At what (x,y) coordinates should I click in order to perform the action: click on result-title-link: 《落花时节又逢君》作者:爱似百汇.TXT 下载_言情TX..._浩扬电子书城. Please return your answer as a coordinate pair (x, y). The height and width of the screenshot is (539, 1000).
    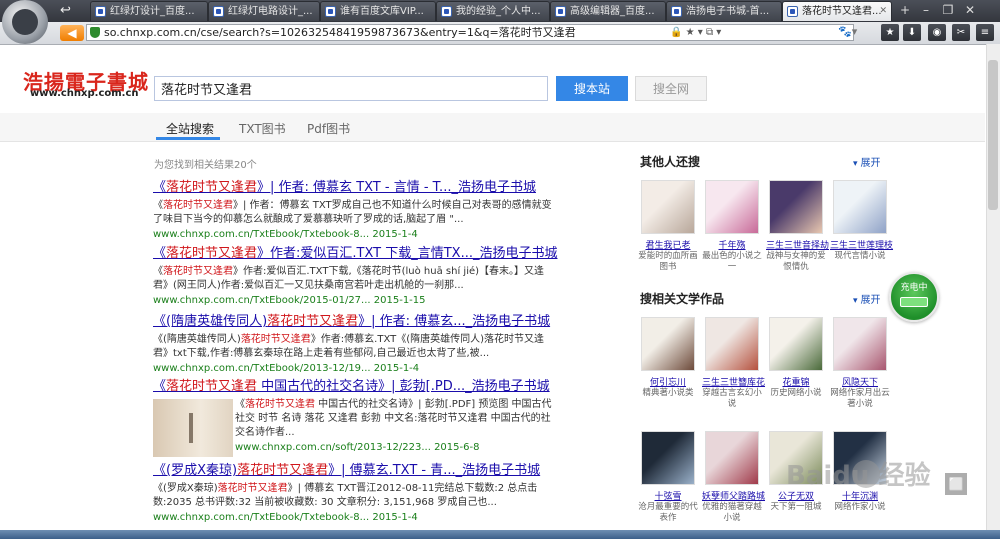
    Looking at the image, I should click on (355, 254).